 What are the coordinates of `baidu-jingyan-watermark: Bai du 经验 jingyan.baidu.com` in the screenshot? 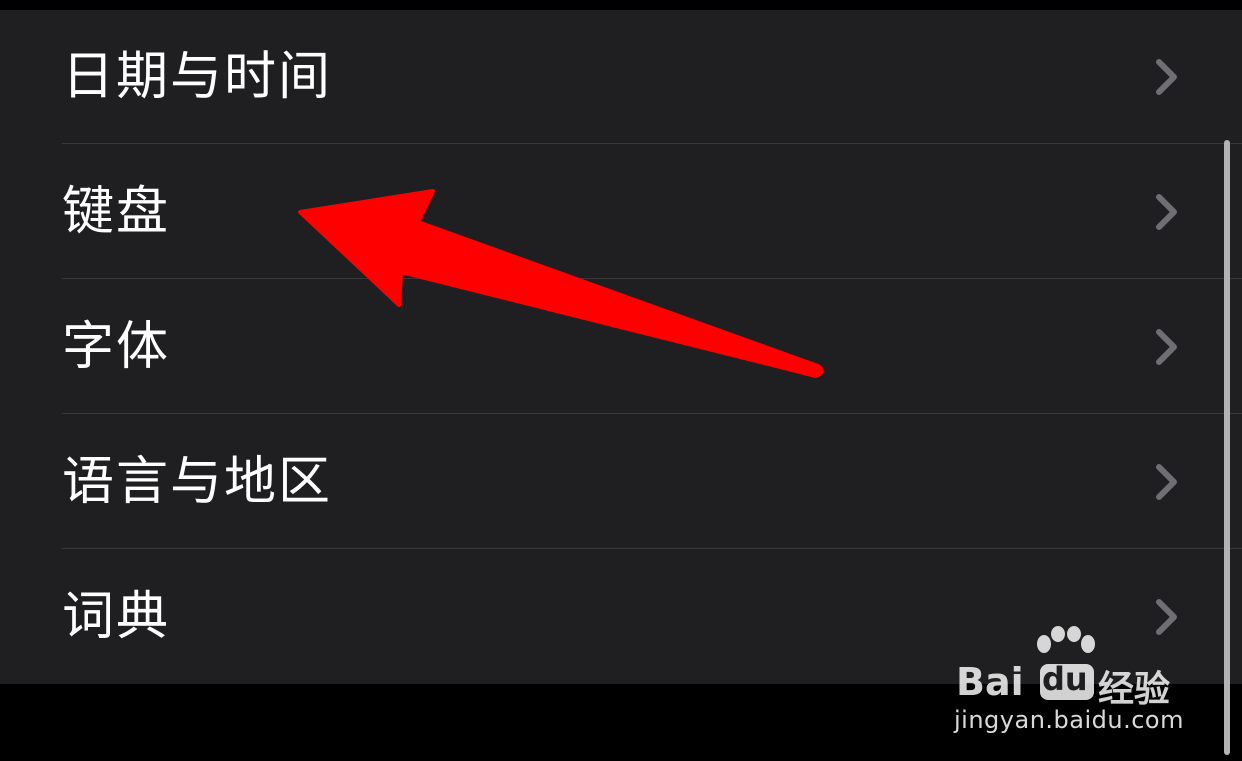 It's located at (1068, 681).